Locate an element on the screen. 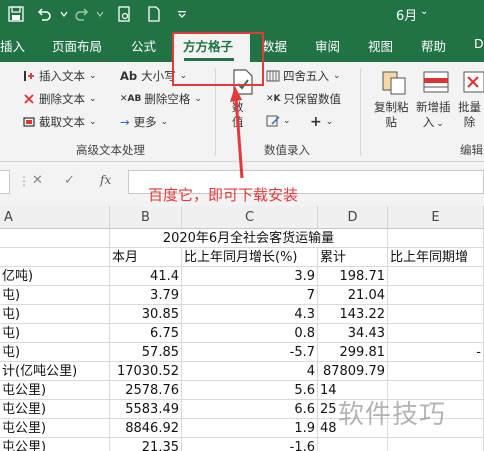 The image size is (484, 451). table-cell: 2578.76 is located at coordinates (146, 390).